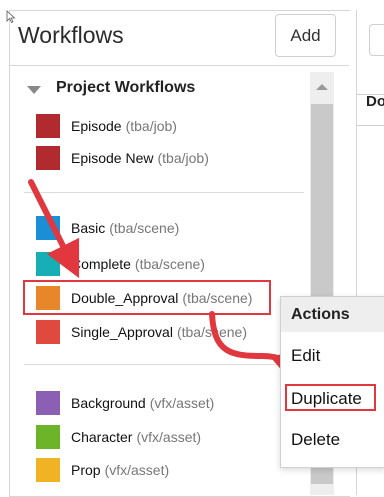 The height and width of the screenshot is (497, 384). I want to click on menu-item-delete: Delete, so click(315, 440).